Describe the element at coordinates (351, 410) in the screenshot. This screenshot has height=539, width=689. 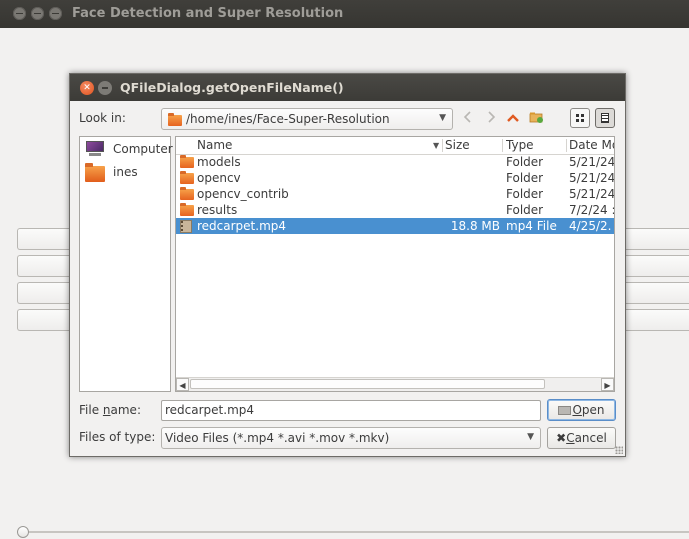
I see `file-name-input: redcarpet.mp4` at that location.